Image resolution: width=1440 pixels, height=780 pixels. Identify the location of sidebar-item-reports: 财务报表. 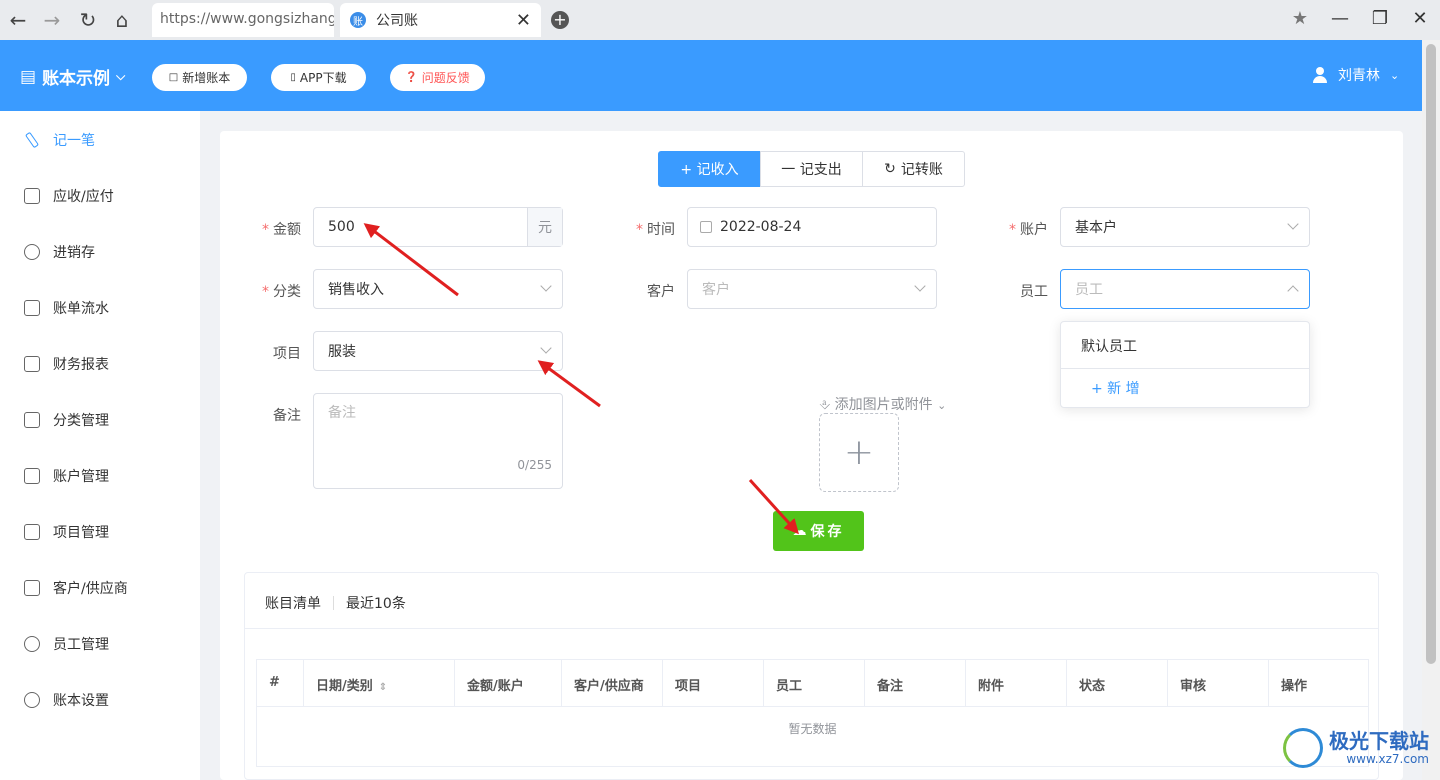
(100, 364).